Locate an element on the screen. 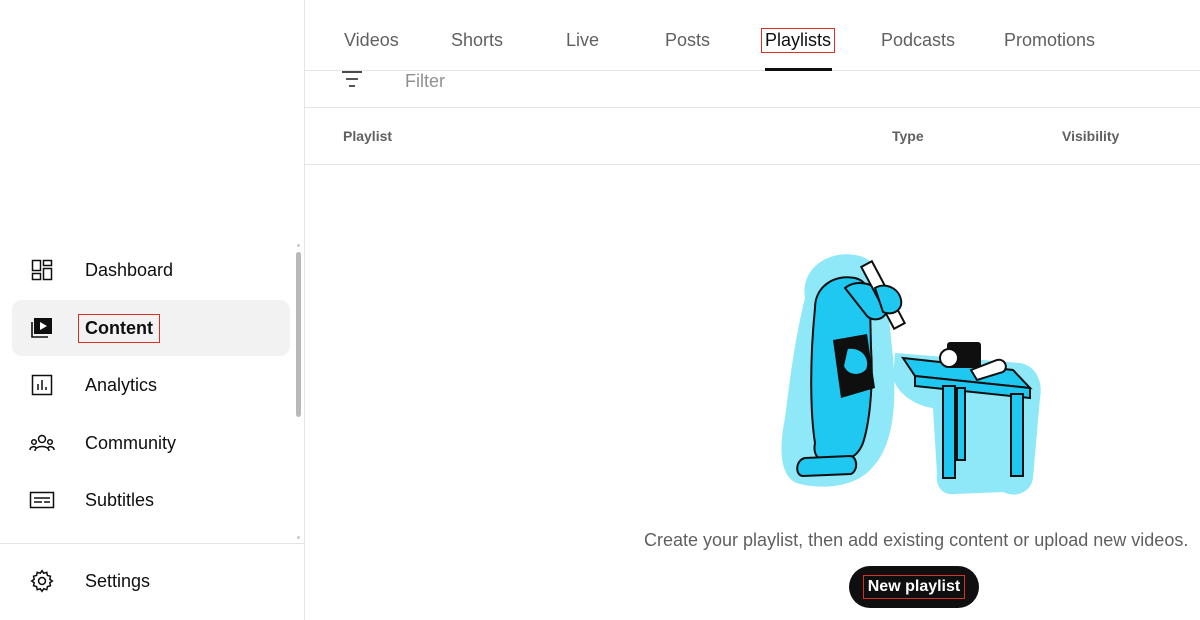  filter-icon is located at coordinates (352, 81).